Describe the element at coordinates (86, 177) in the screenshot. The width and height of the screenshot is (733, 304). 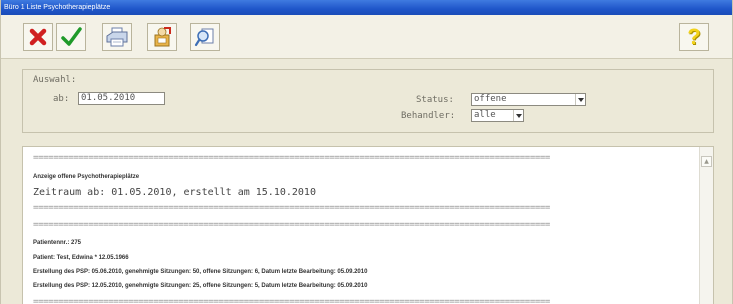
I see `report-heading: Anzeige offene Psychotherapieplätze` at that location.